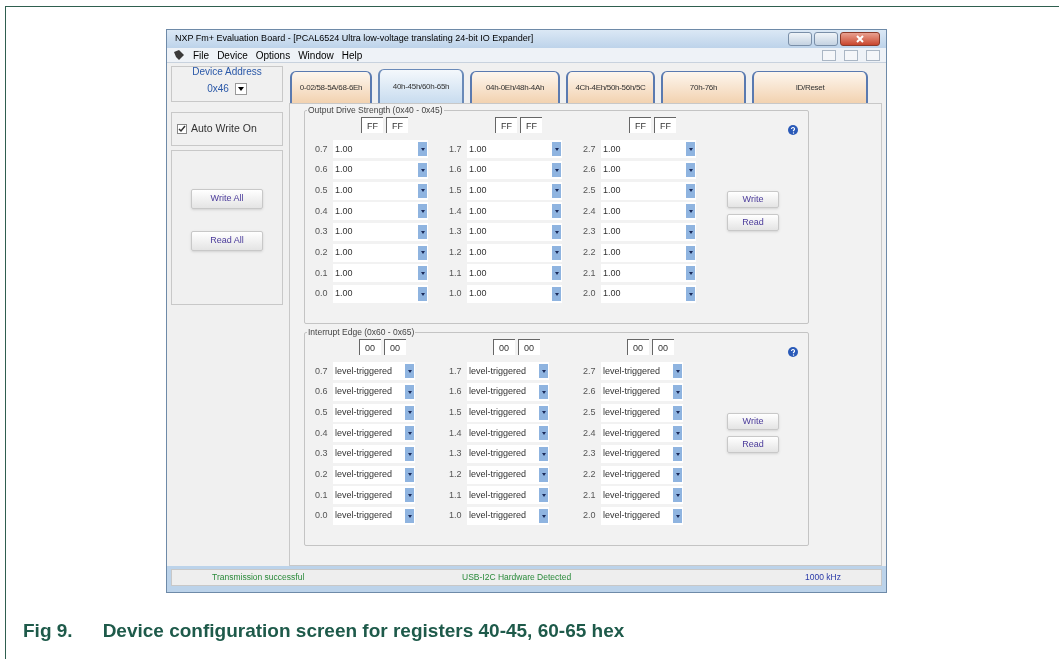 Image resolution: width=1059 pixels, height=659 pixels. I want to click on menu-item: Options, so click(273, 55).